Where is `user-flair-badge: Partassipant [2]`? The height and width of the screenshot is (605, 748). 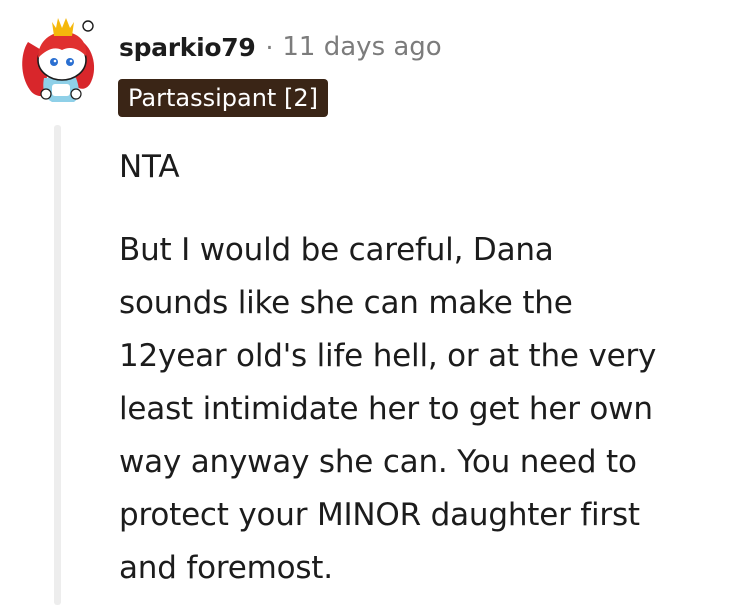
user-flair-badge: Partassipant [2] is located at coordinates (223, 98).